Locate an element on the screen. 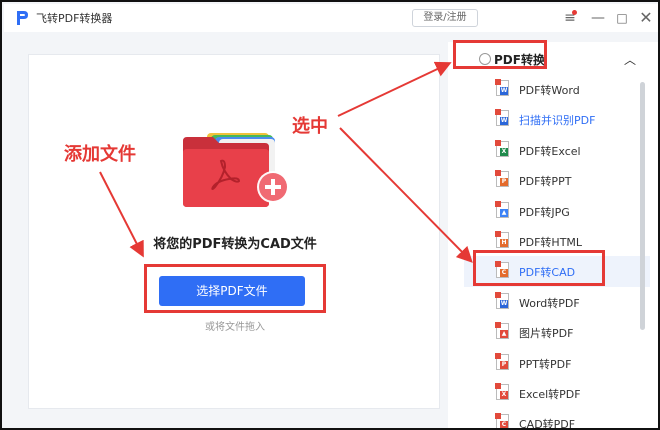 This screenshot has height=430, width=660. sidebar-item: ▲ 图片转PDF is located at coordinates (557, 332).